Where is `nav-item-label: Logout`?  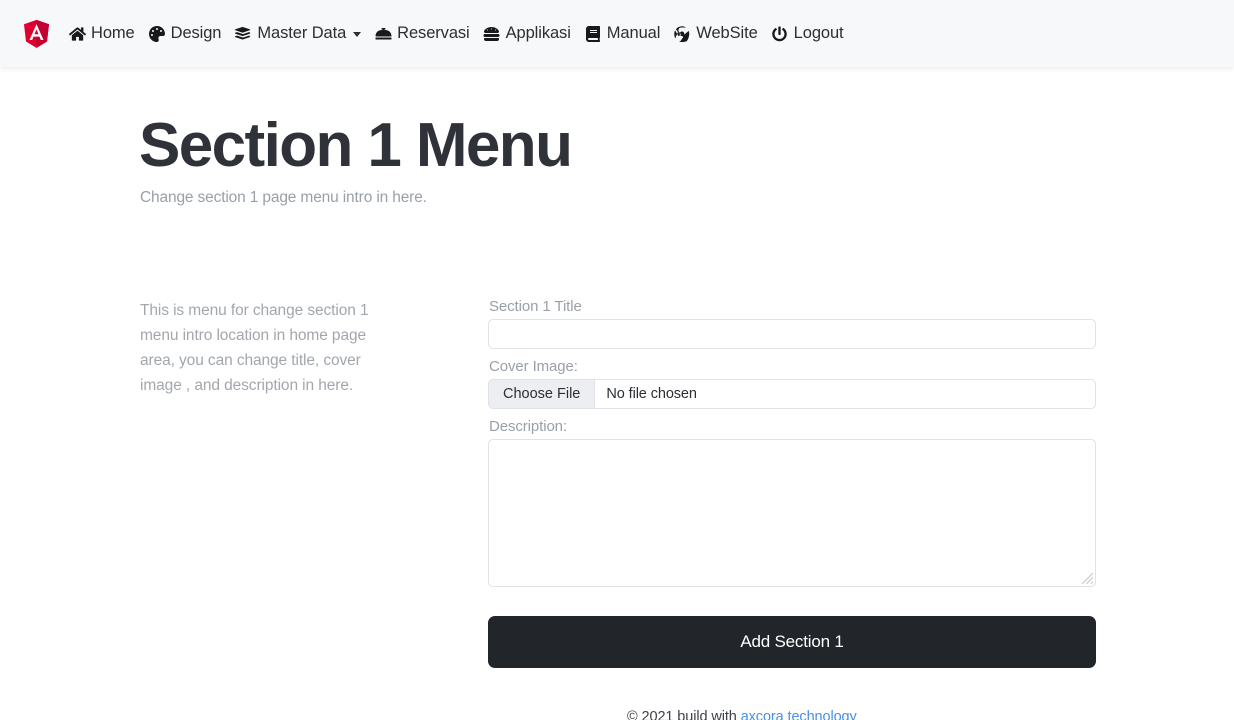 nav-item-label: Logout is located at coordinates (818, 33).